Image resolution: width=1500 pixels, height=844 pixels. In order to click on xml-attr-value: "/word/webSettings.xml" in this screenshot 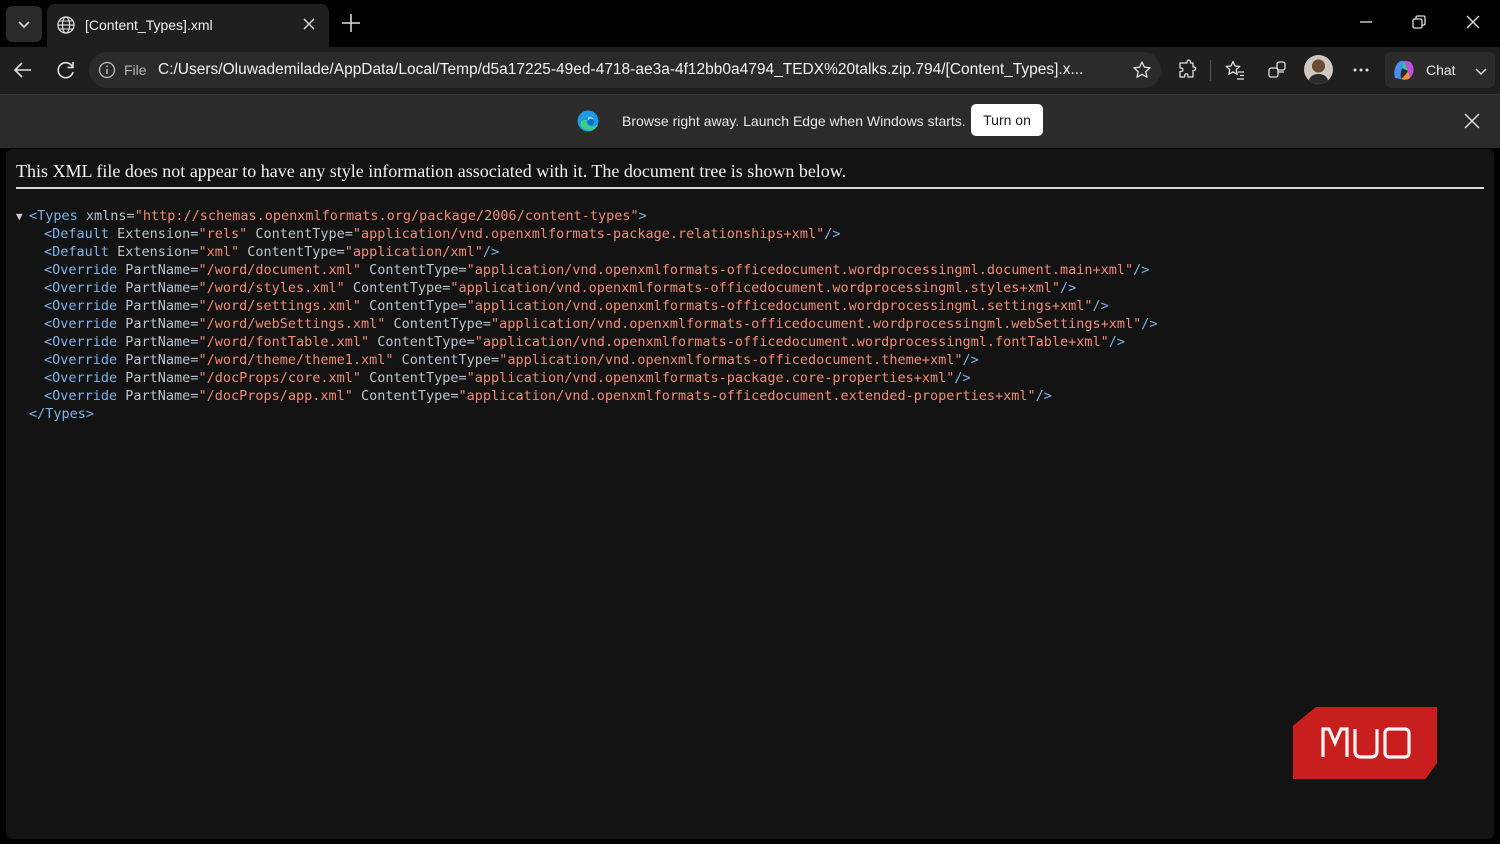, I will do `click(292, 324)`.